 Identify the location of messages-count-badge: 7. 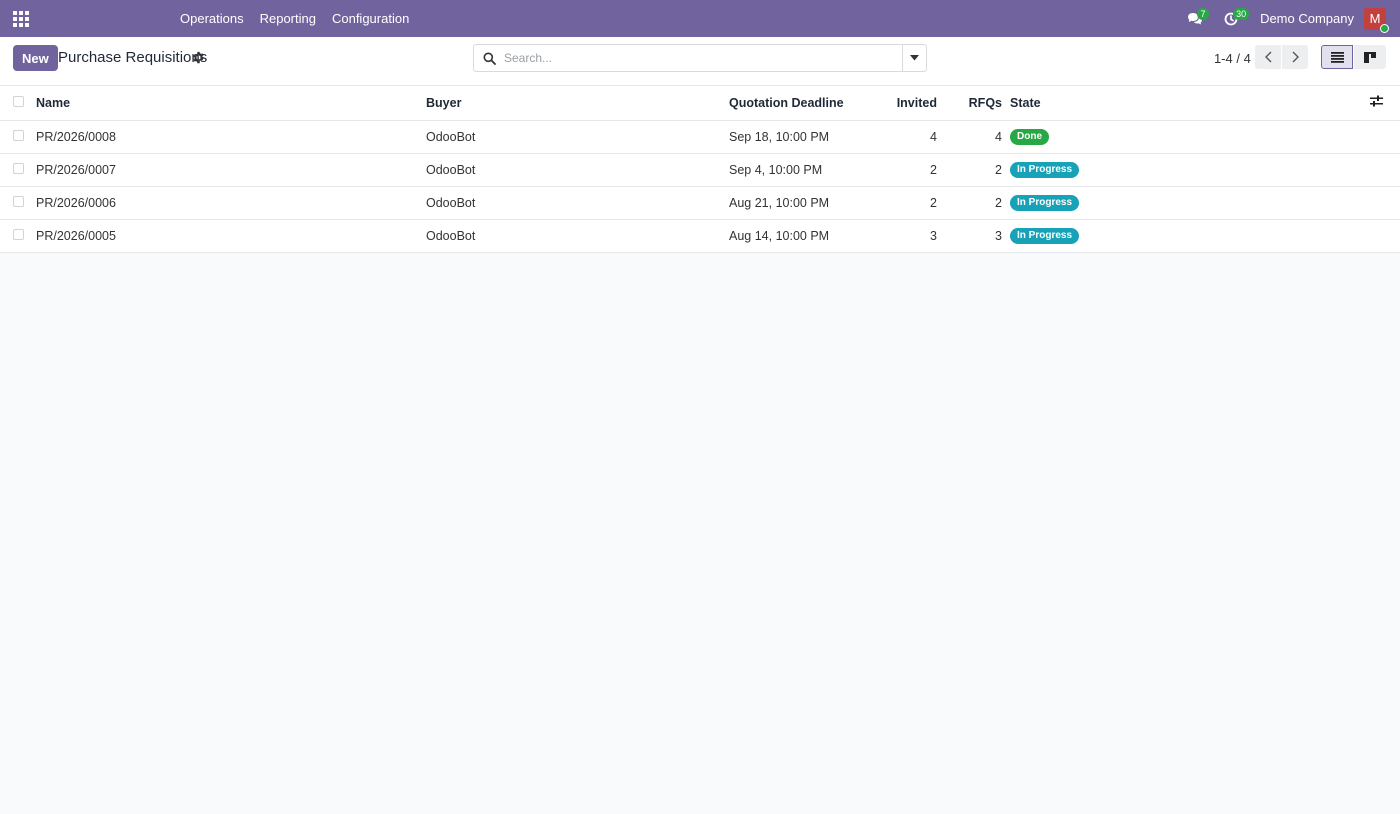
(1203, 14).